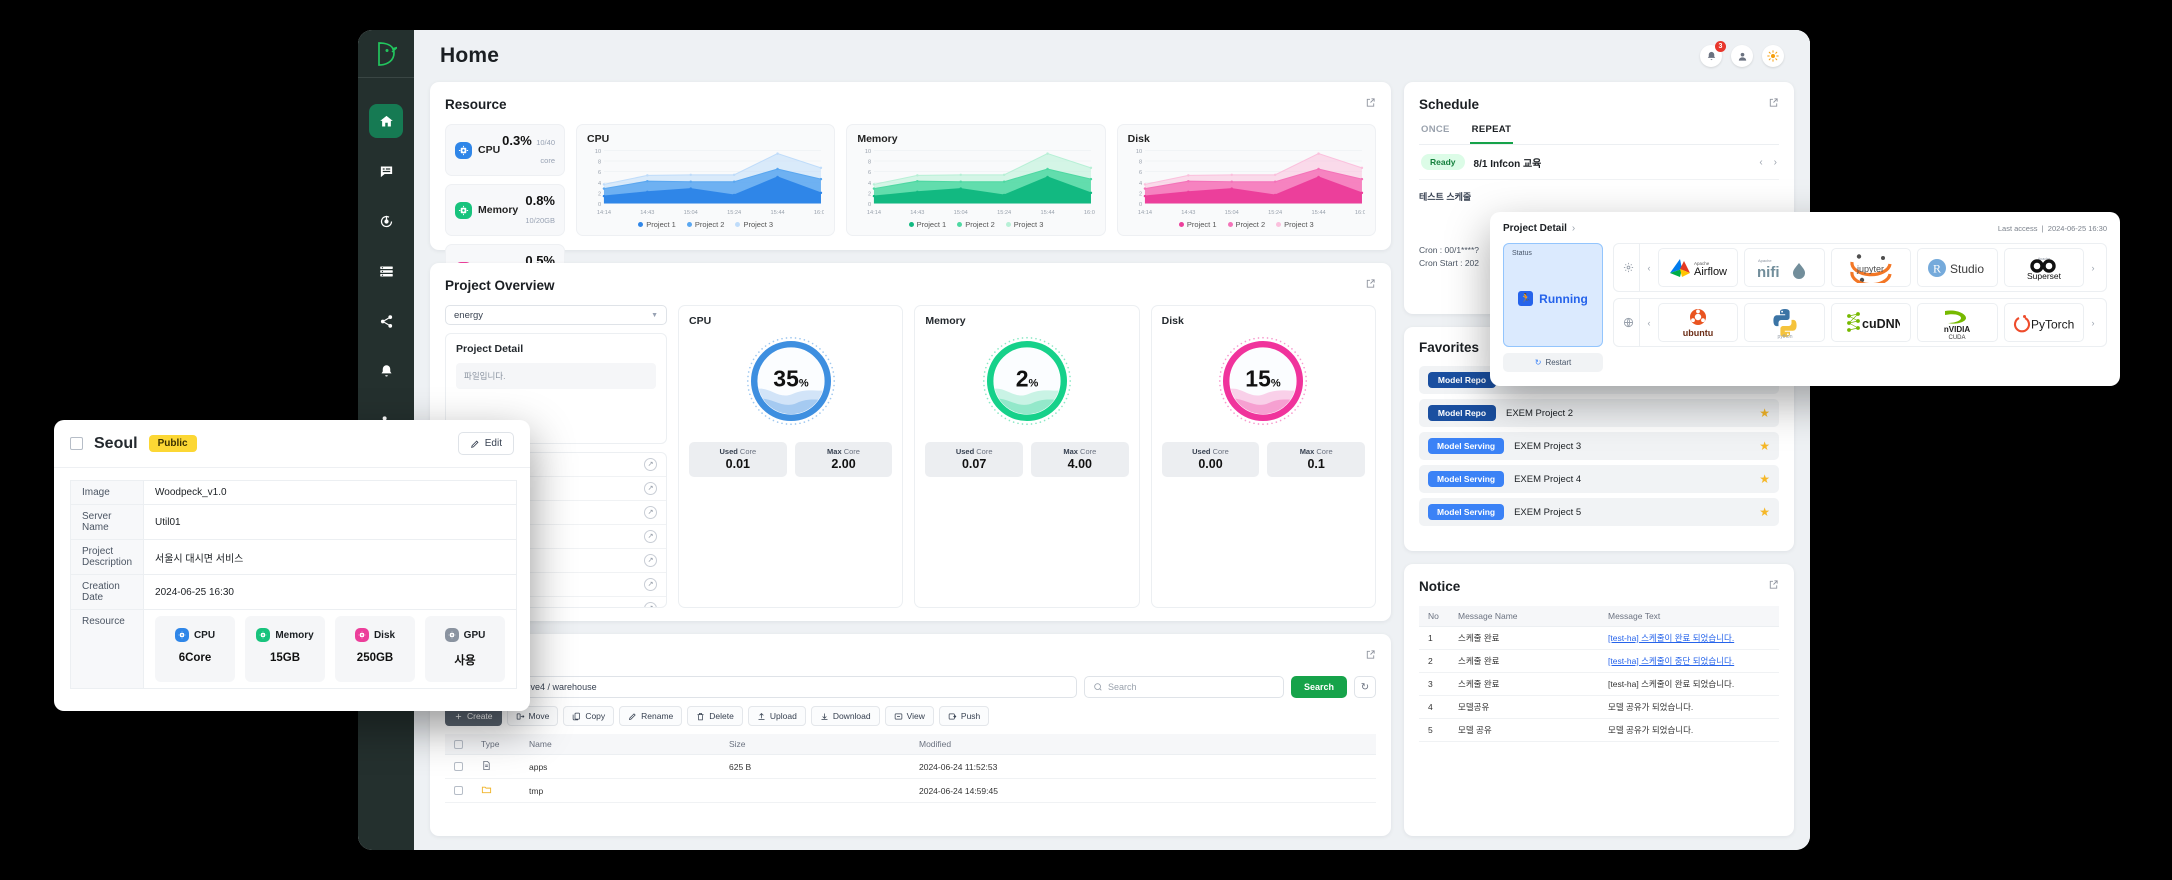 The image size is (2172, 880). I want to click on row-modified: 2024-06-24 11:52:53, so click(1143, 766).